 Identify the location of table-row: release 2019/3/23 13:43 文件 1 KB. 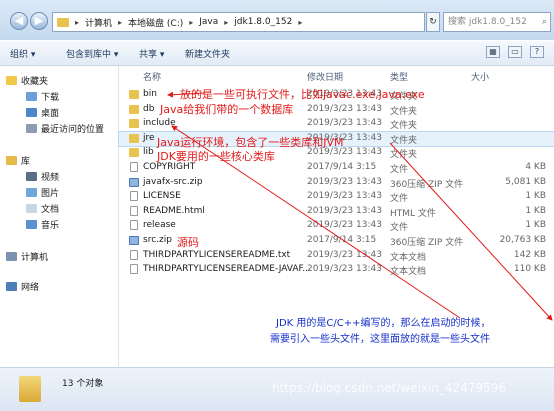
(336, 226).